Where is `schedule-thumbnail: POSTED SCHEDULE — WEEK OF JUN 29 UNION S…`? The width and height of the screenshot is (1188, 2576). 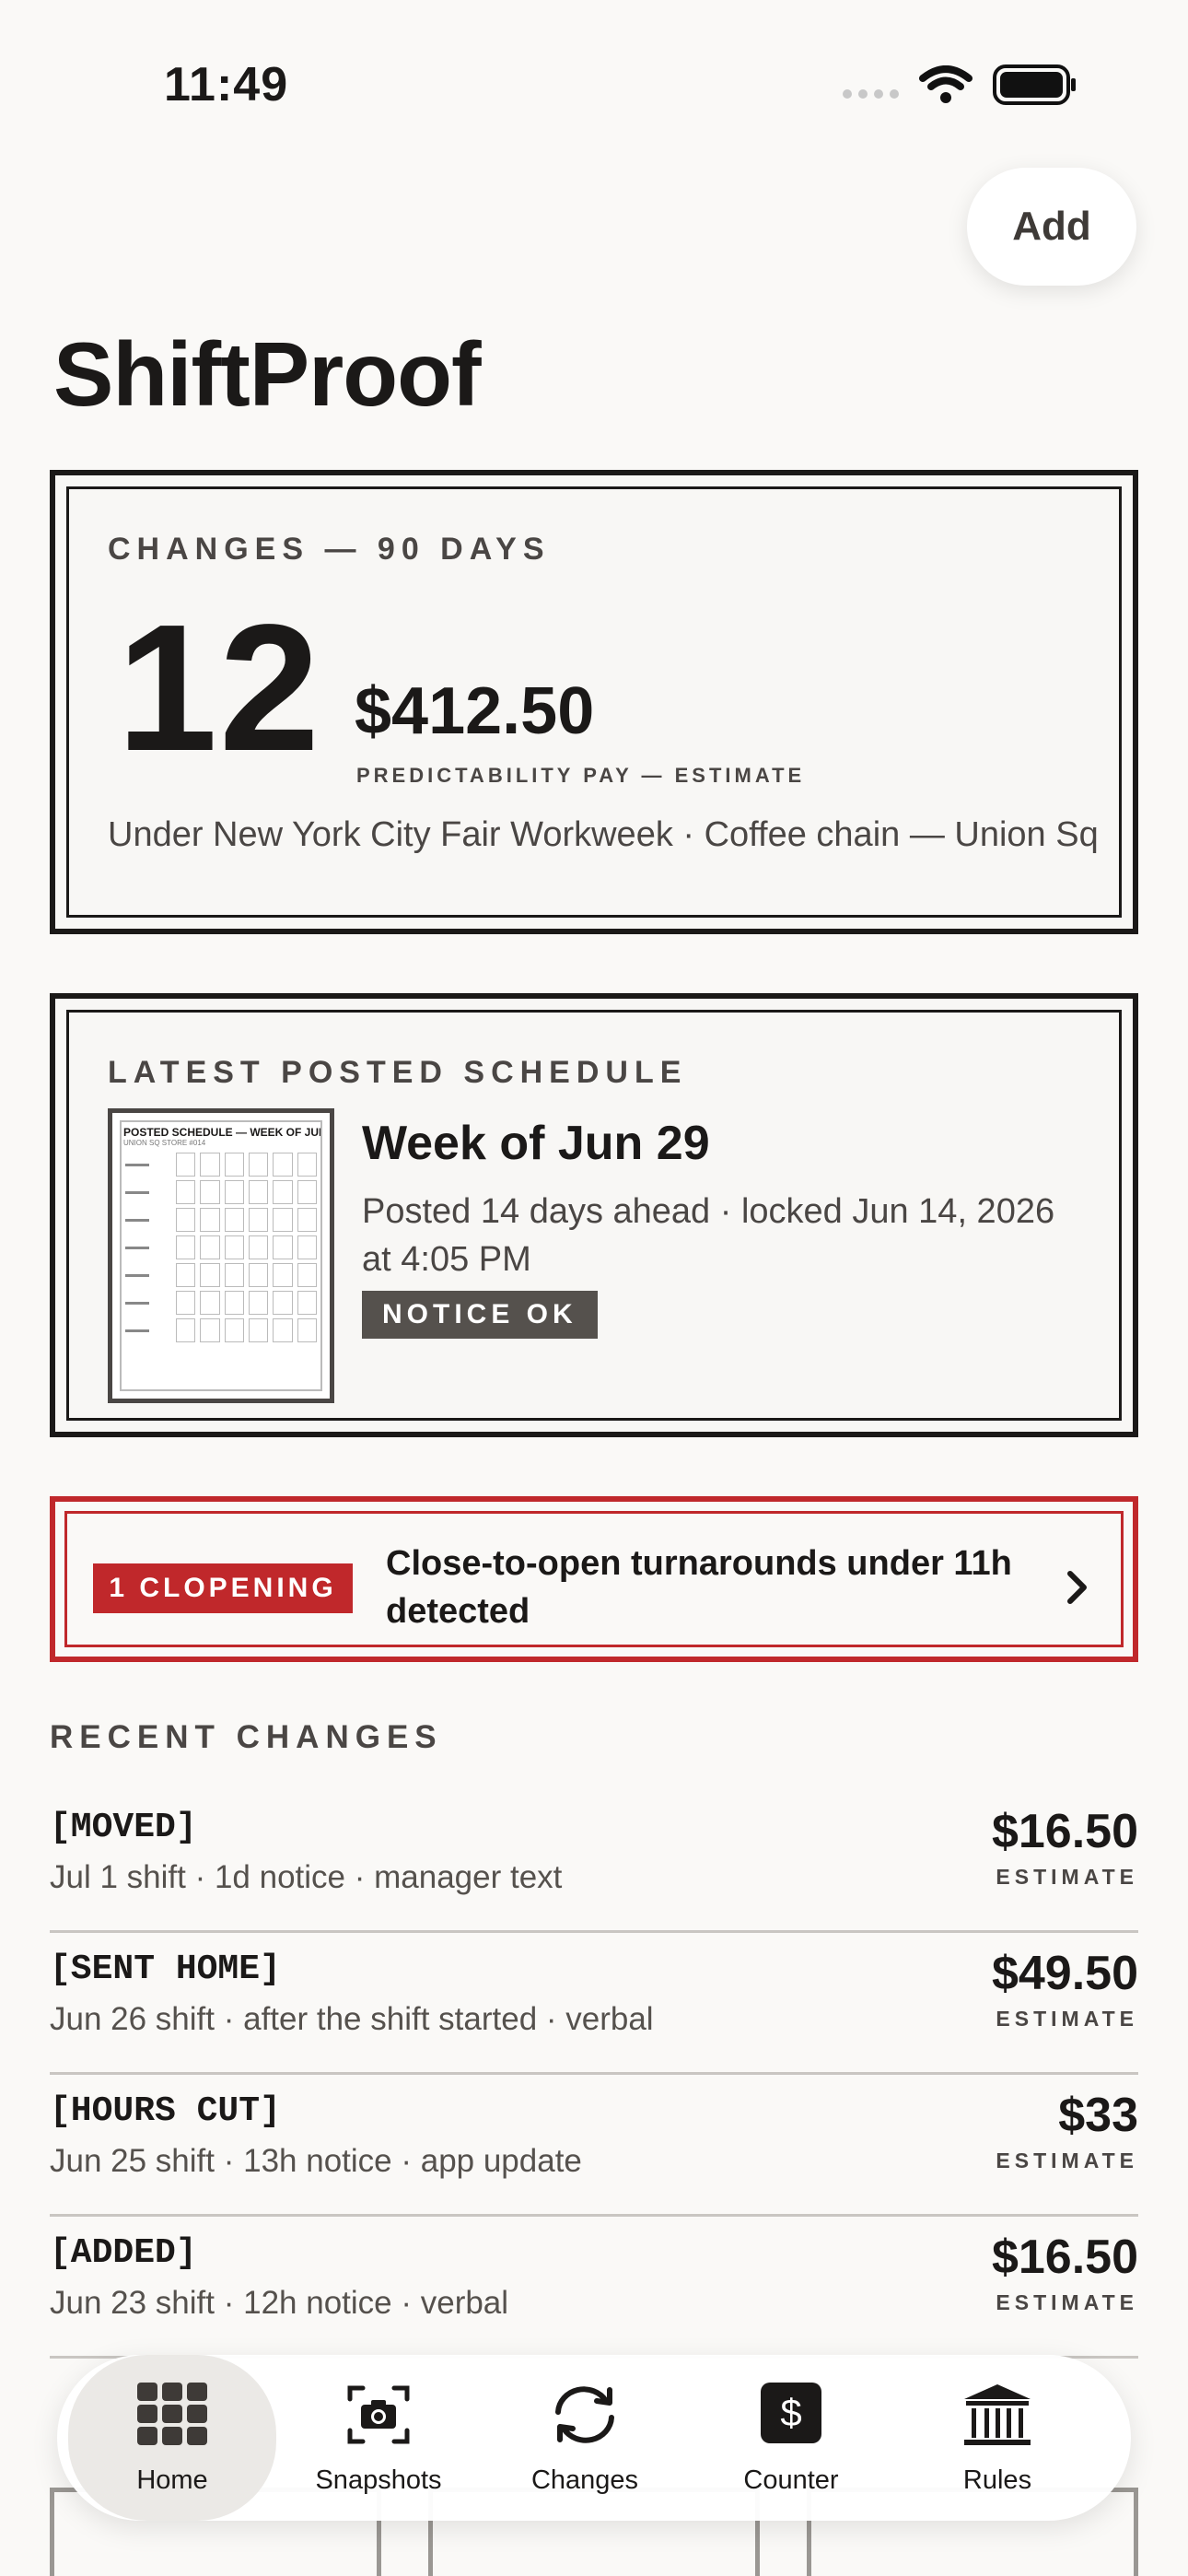 schedule-thumbnail: POSTED SCHEDULE — WEEK OF JUN 29 UNION S… is located at coordinates (221, 1255).